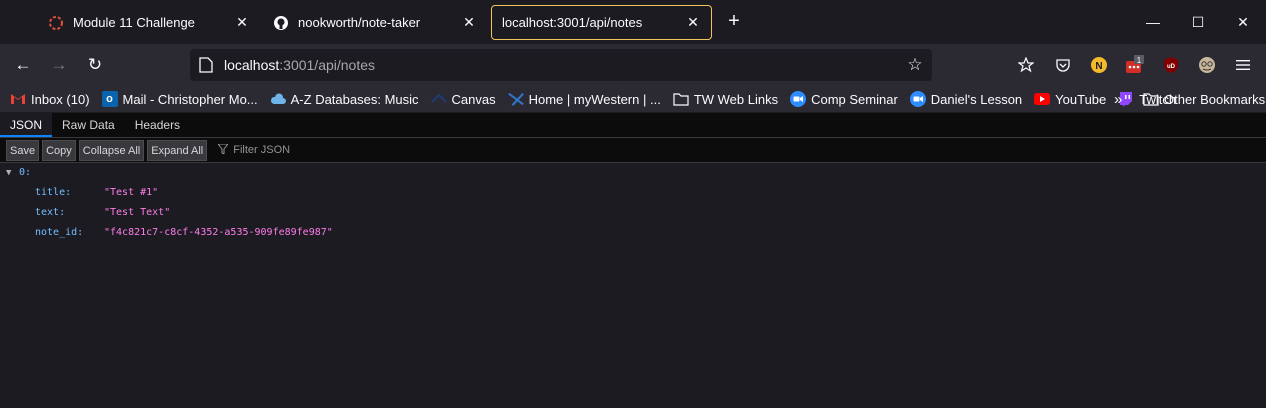  I want to click on bookmark-label: A-Z Databases: Music, so click(354, 99).